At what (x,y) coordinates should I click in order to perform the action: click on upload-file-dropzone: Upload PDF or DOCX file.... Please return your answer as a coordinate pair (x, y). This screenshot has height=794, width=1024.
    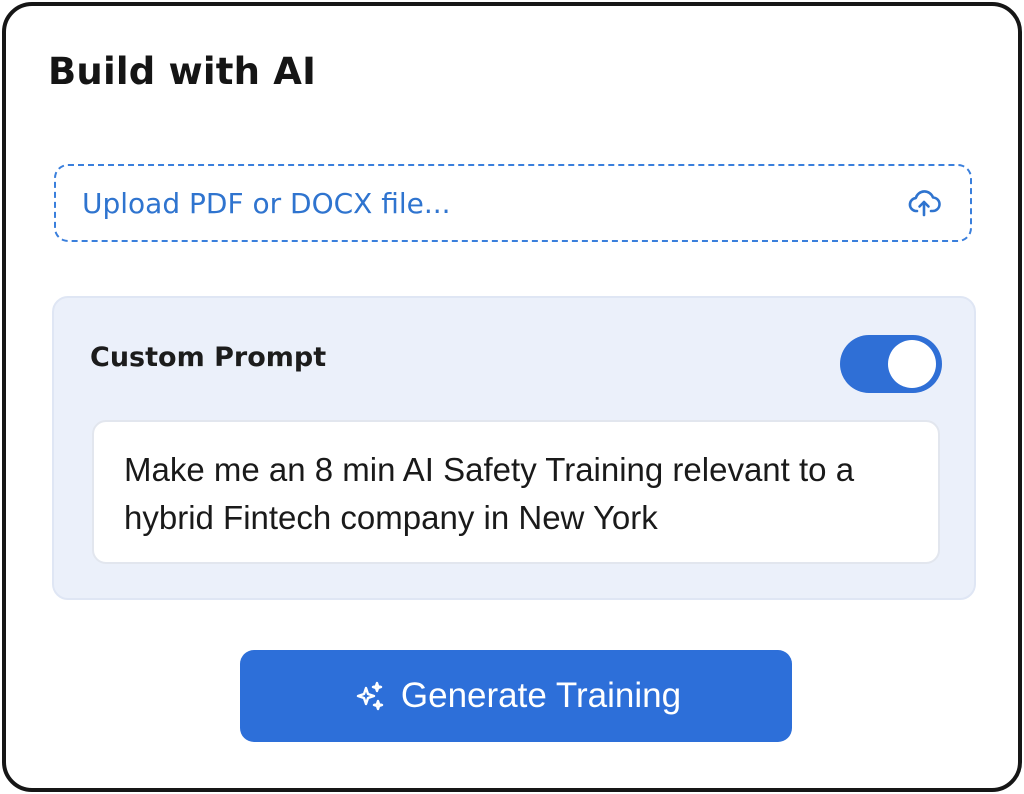
    Looking at the image, I should click on (513, 203).